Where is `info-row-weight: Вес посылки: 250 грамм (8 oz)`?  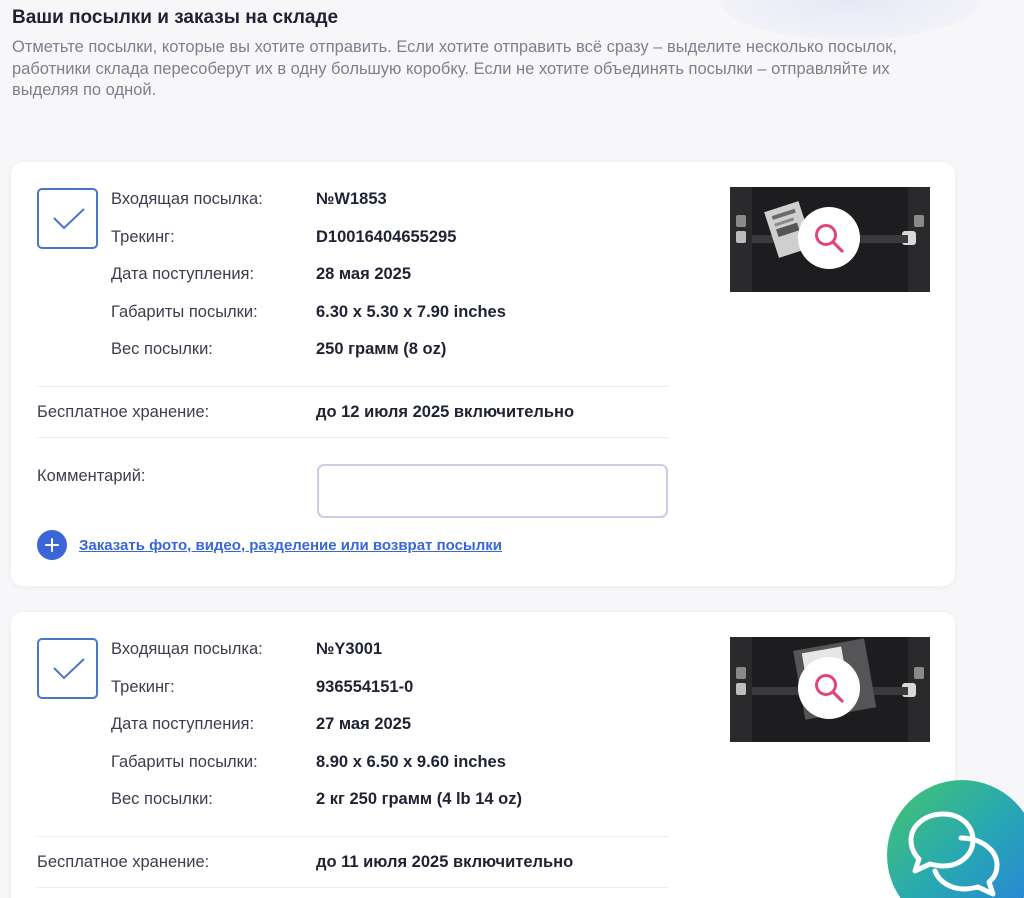
info-row-weight: Вес посылки: 250 грамм (8 oz) is located at coordinates (391, 349).